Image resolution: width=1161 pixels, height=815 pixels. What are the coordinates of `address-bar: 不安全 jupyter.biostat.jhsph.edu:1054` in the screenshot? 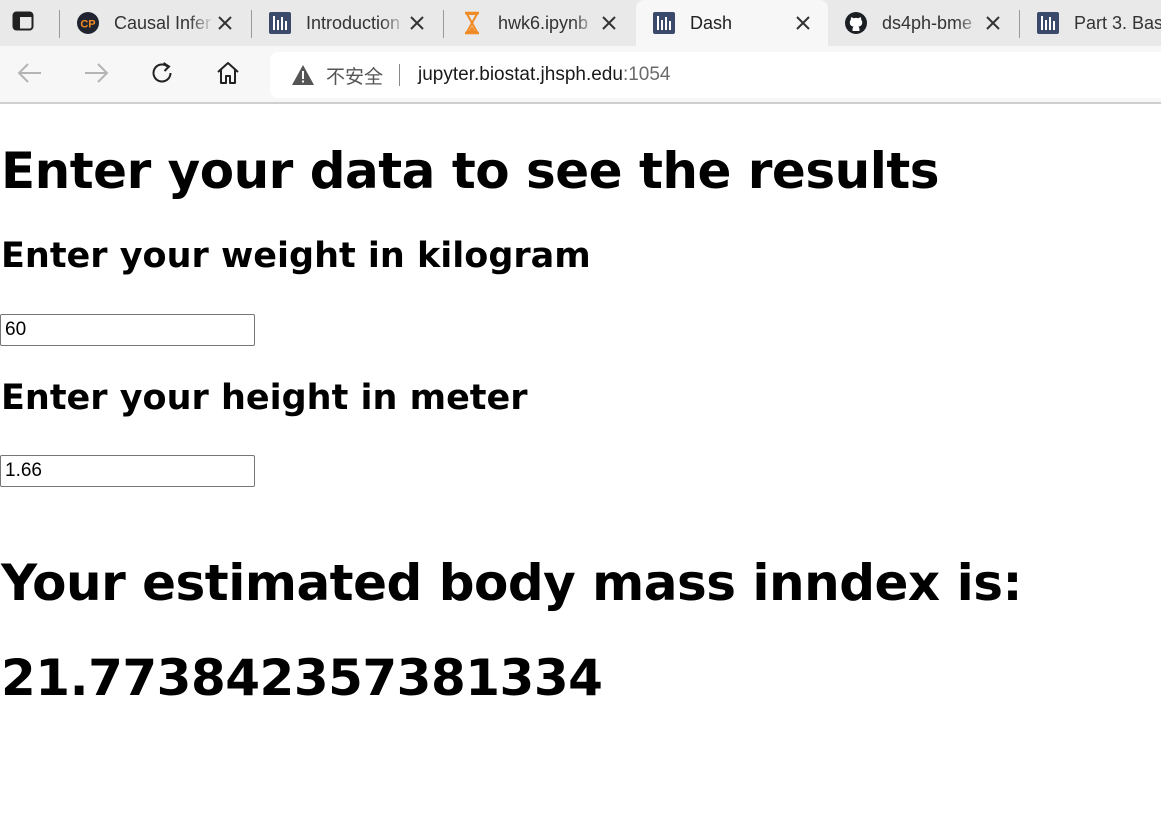 It's located at (715, 75).